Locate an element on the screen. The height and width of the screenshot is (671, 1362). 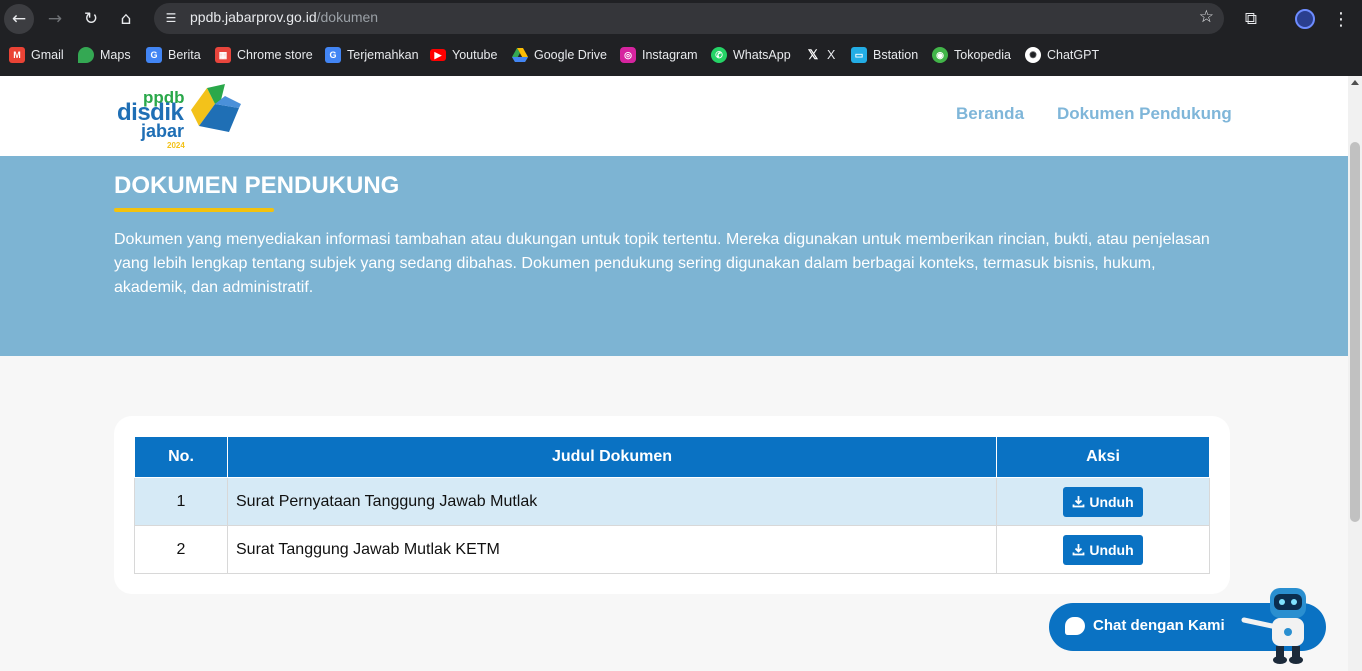
scroll-up-arrow-icon is located at coordinates (1355, 82).